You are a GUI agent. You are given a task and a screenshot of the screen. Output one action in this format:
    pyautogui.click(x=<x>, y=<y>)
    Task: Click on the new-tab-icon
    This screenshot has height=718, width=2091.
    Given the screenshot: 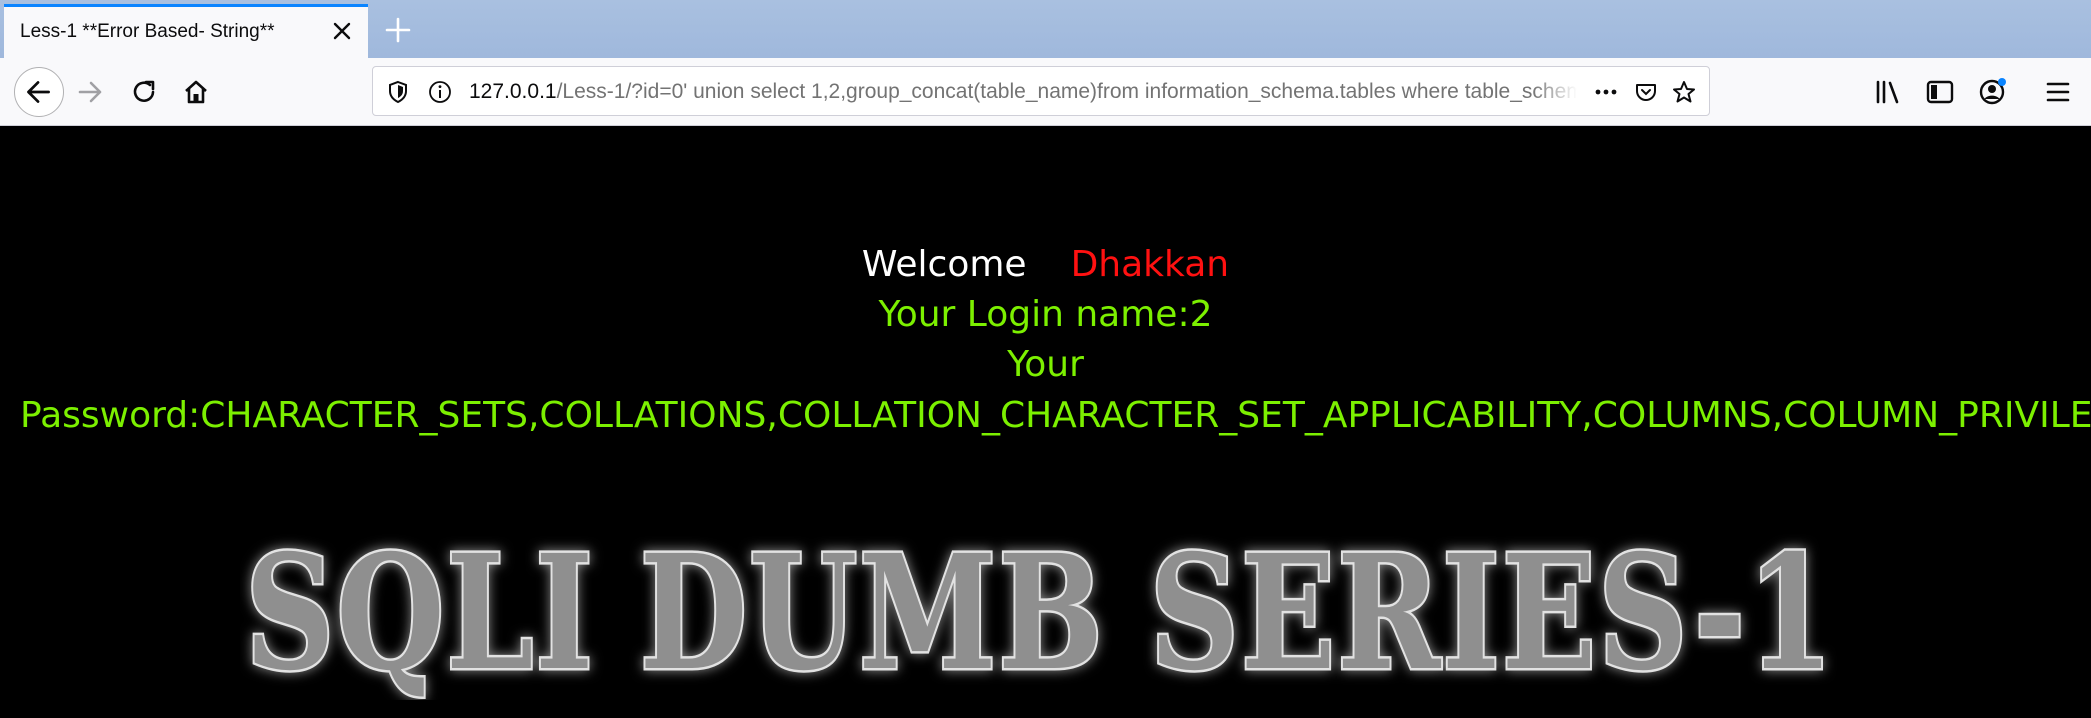 What is the action you would take?
    pyautogui.click(x=398, y=30)
    